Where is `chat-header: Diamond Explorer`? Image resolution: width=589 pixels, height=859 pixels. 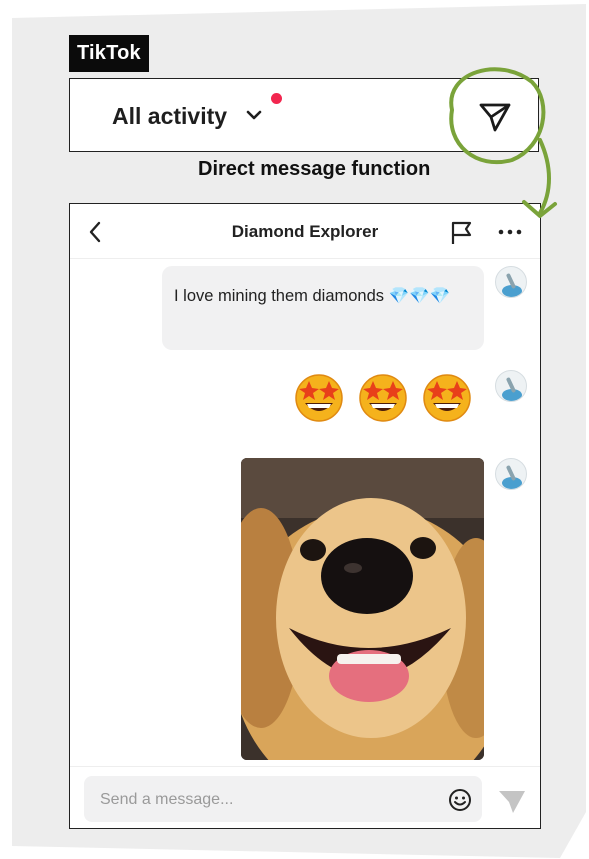
chat-header: Diamond Explorer is located at coordinates (305, 231).